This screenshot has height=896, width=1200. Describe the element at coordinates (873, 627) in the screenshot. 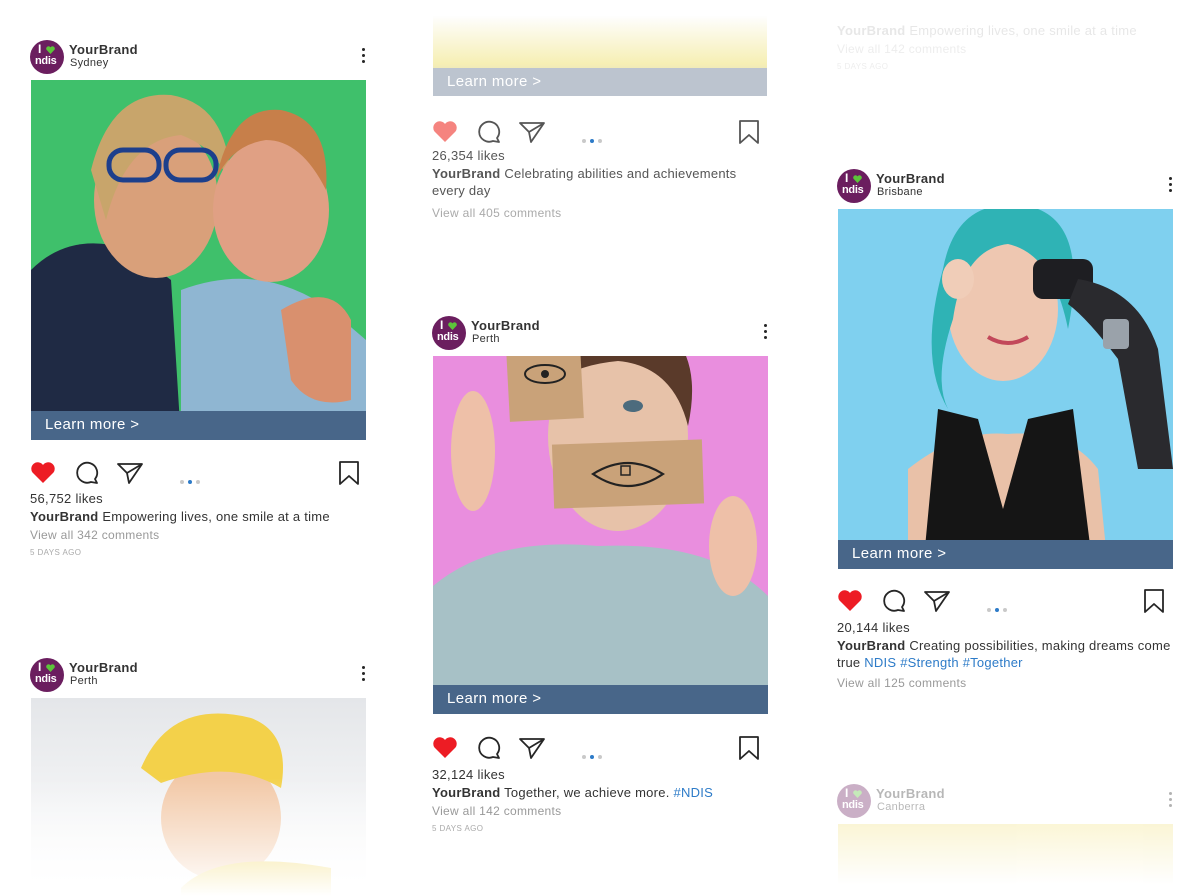

I see `likes-count: 20,144 likes` at that location.